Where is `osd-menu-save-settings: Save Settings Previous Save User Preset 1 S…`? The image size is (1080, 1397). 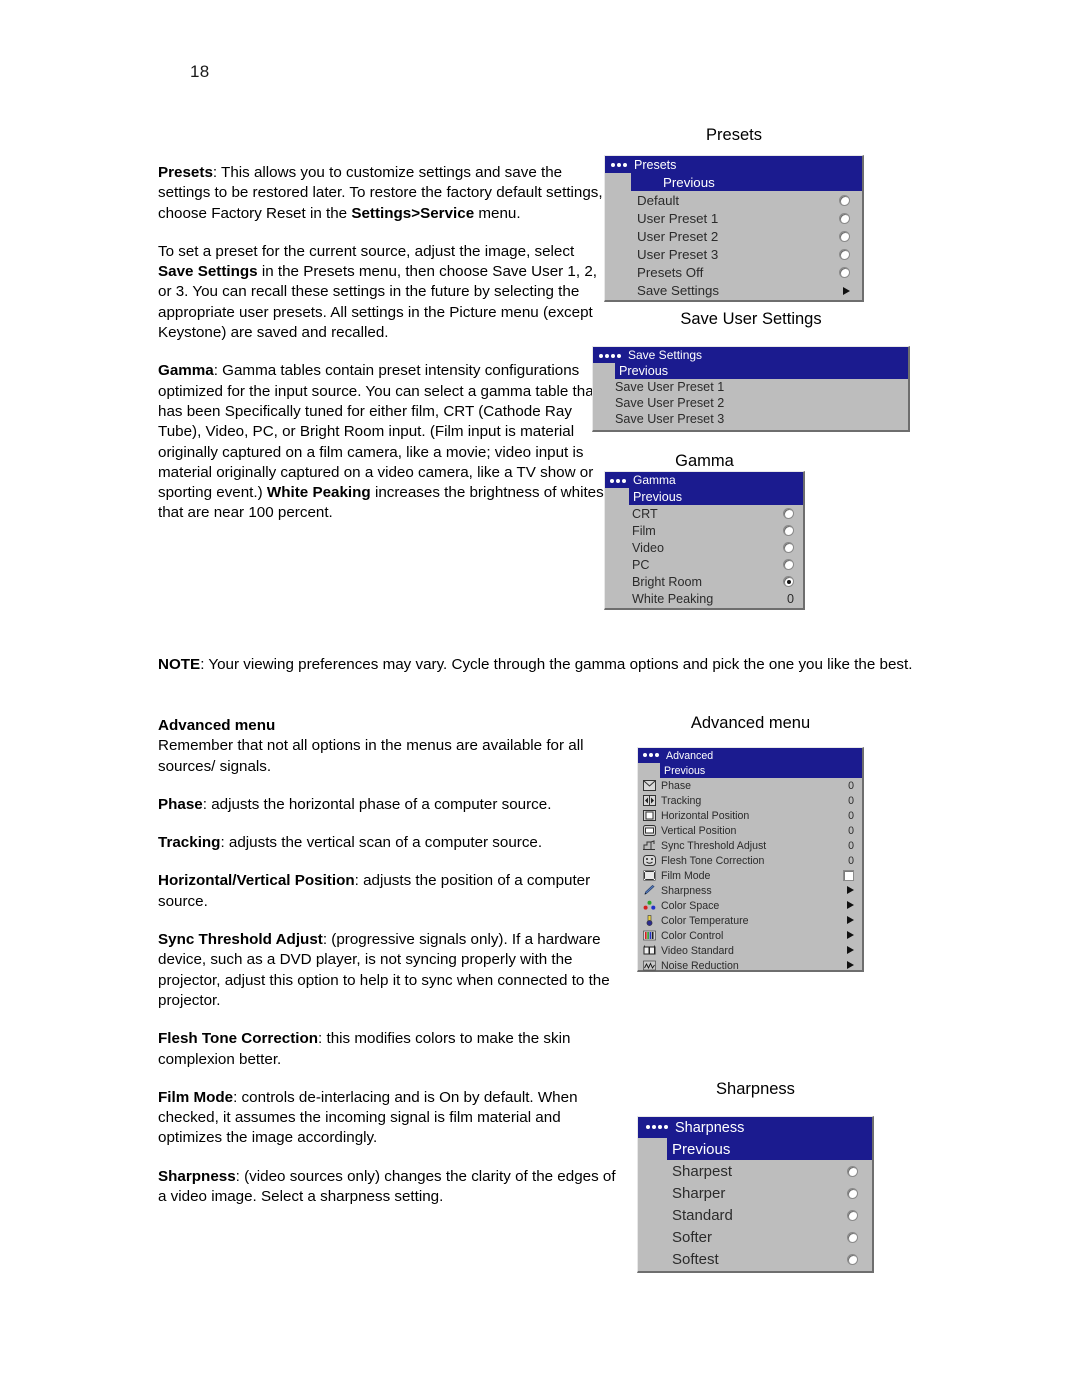
osd-menu-save-settings: Save Settings Previous Save User Preset 1 S… is located at coordinates (751, 389).